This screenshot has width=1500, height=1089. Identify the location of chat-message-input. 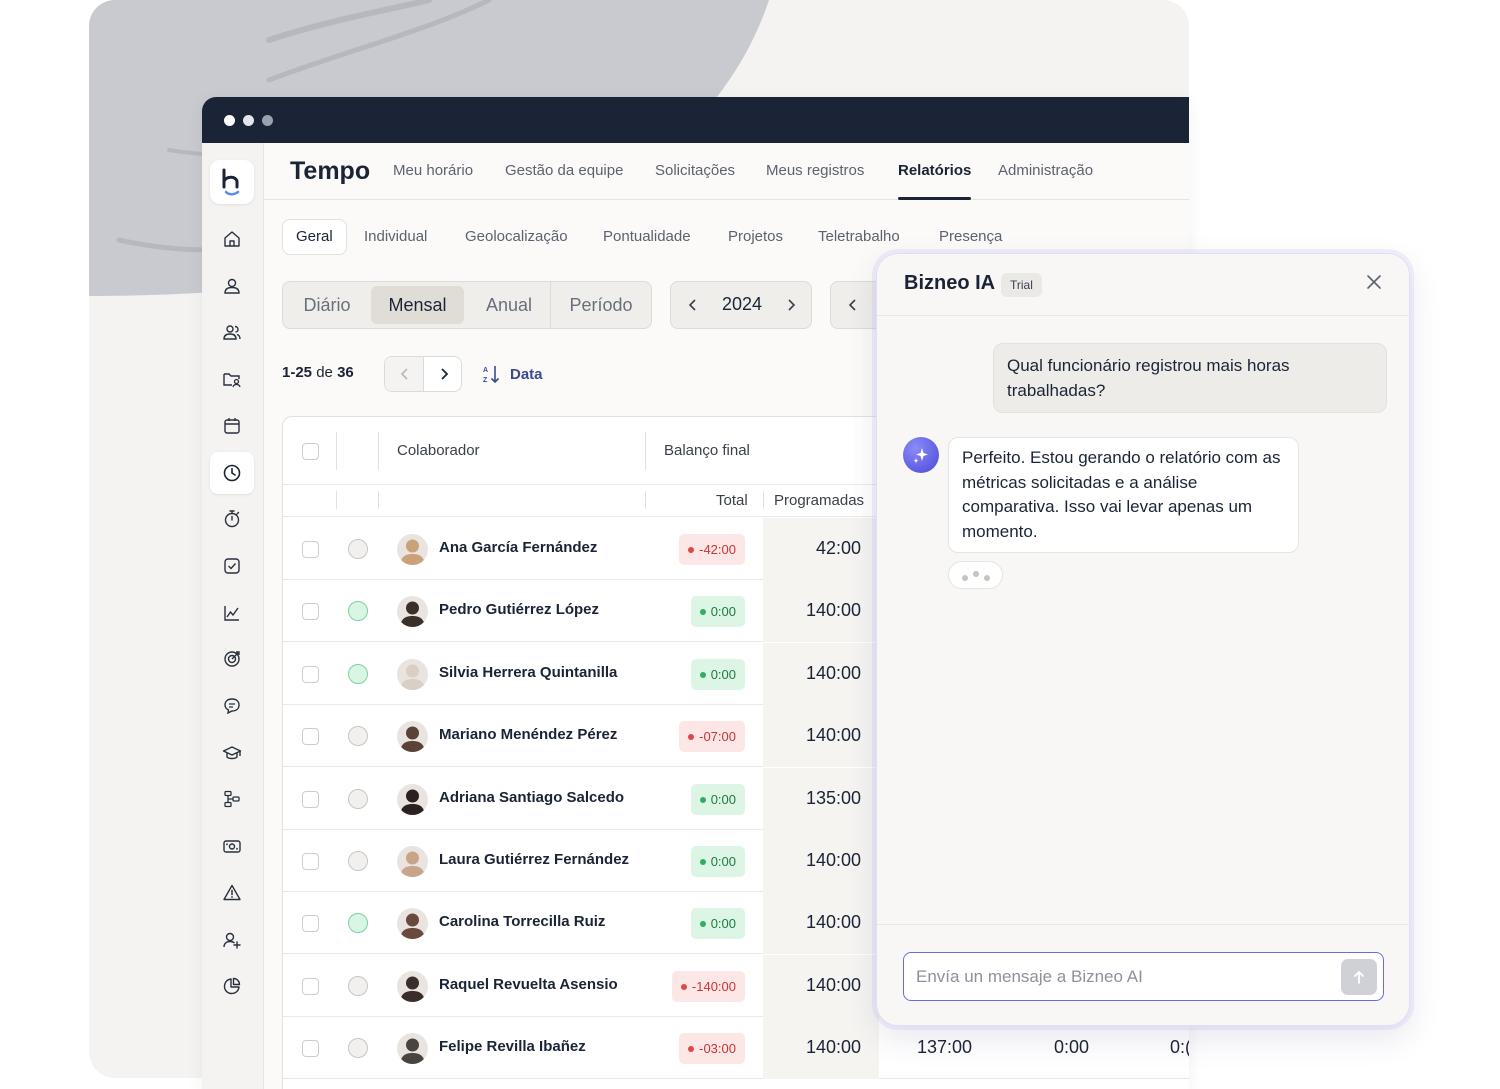
(1143, 976).